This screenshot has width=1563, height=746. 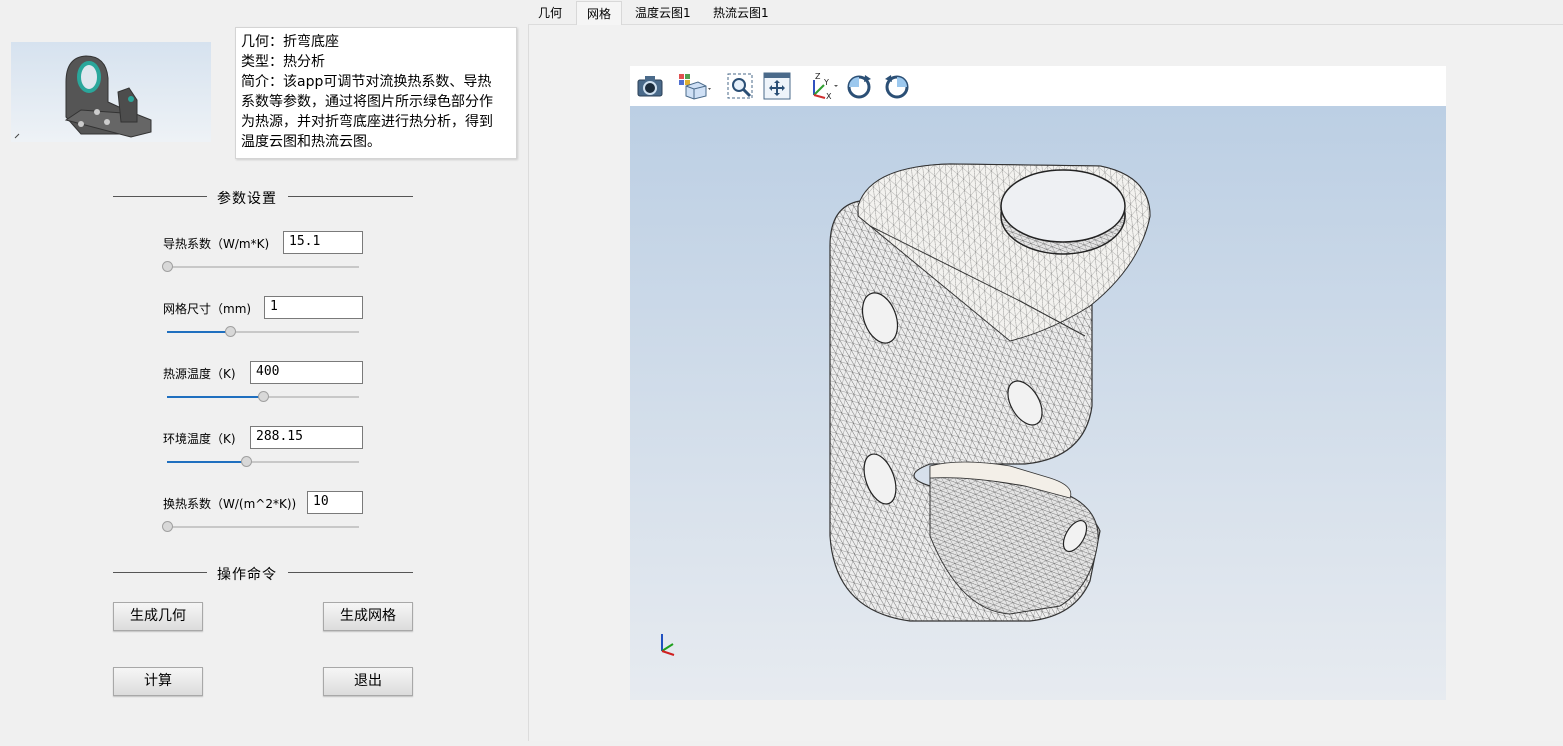 I want to click on conductivity-slider, so click(x=260, y=267).